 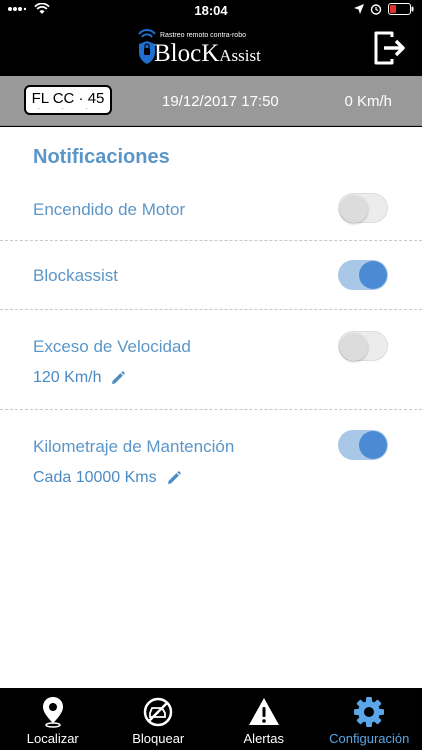 I want to click on tab-localizar: Localizar, so click(x=53, y=719).